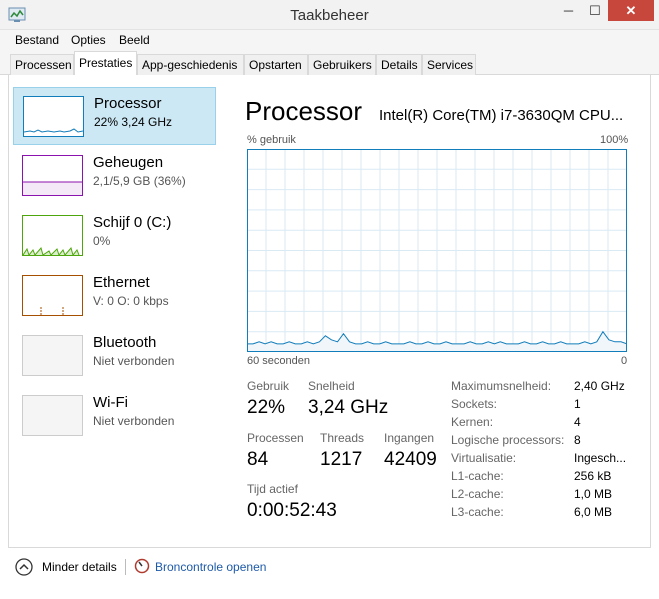 Image resolution: width=659 pixels, height=599 pixels. Describe the element at coordinates (577, 404) in the screenshot. I see `spec-value: 1` at that location.